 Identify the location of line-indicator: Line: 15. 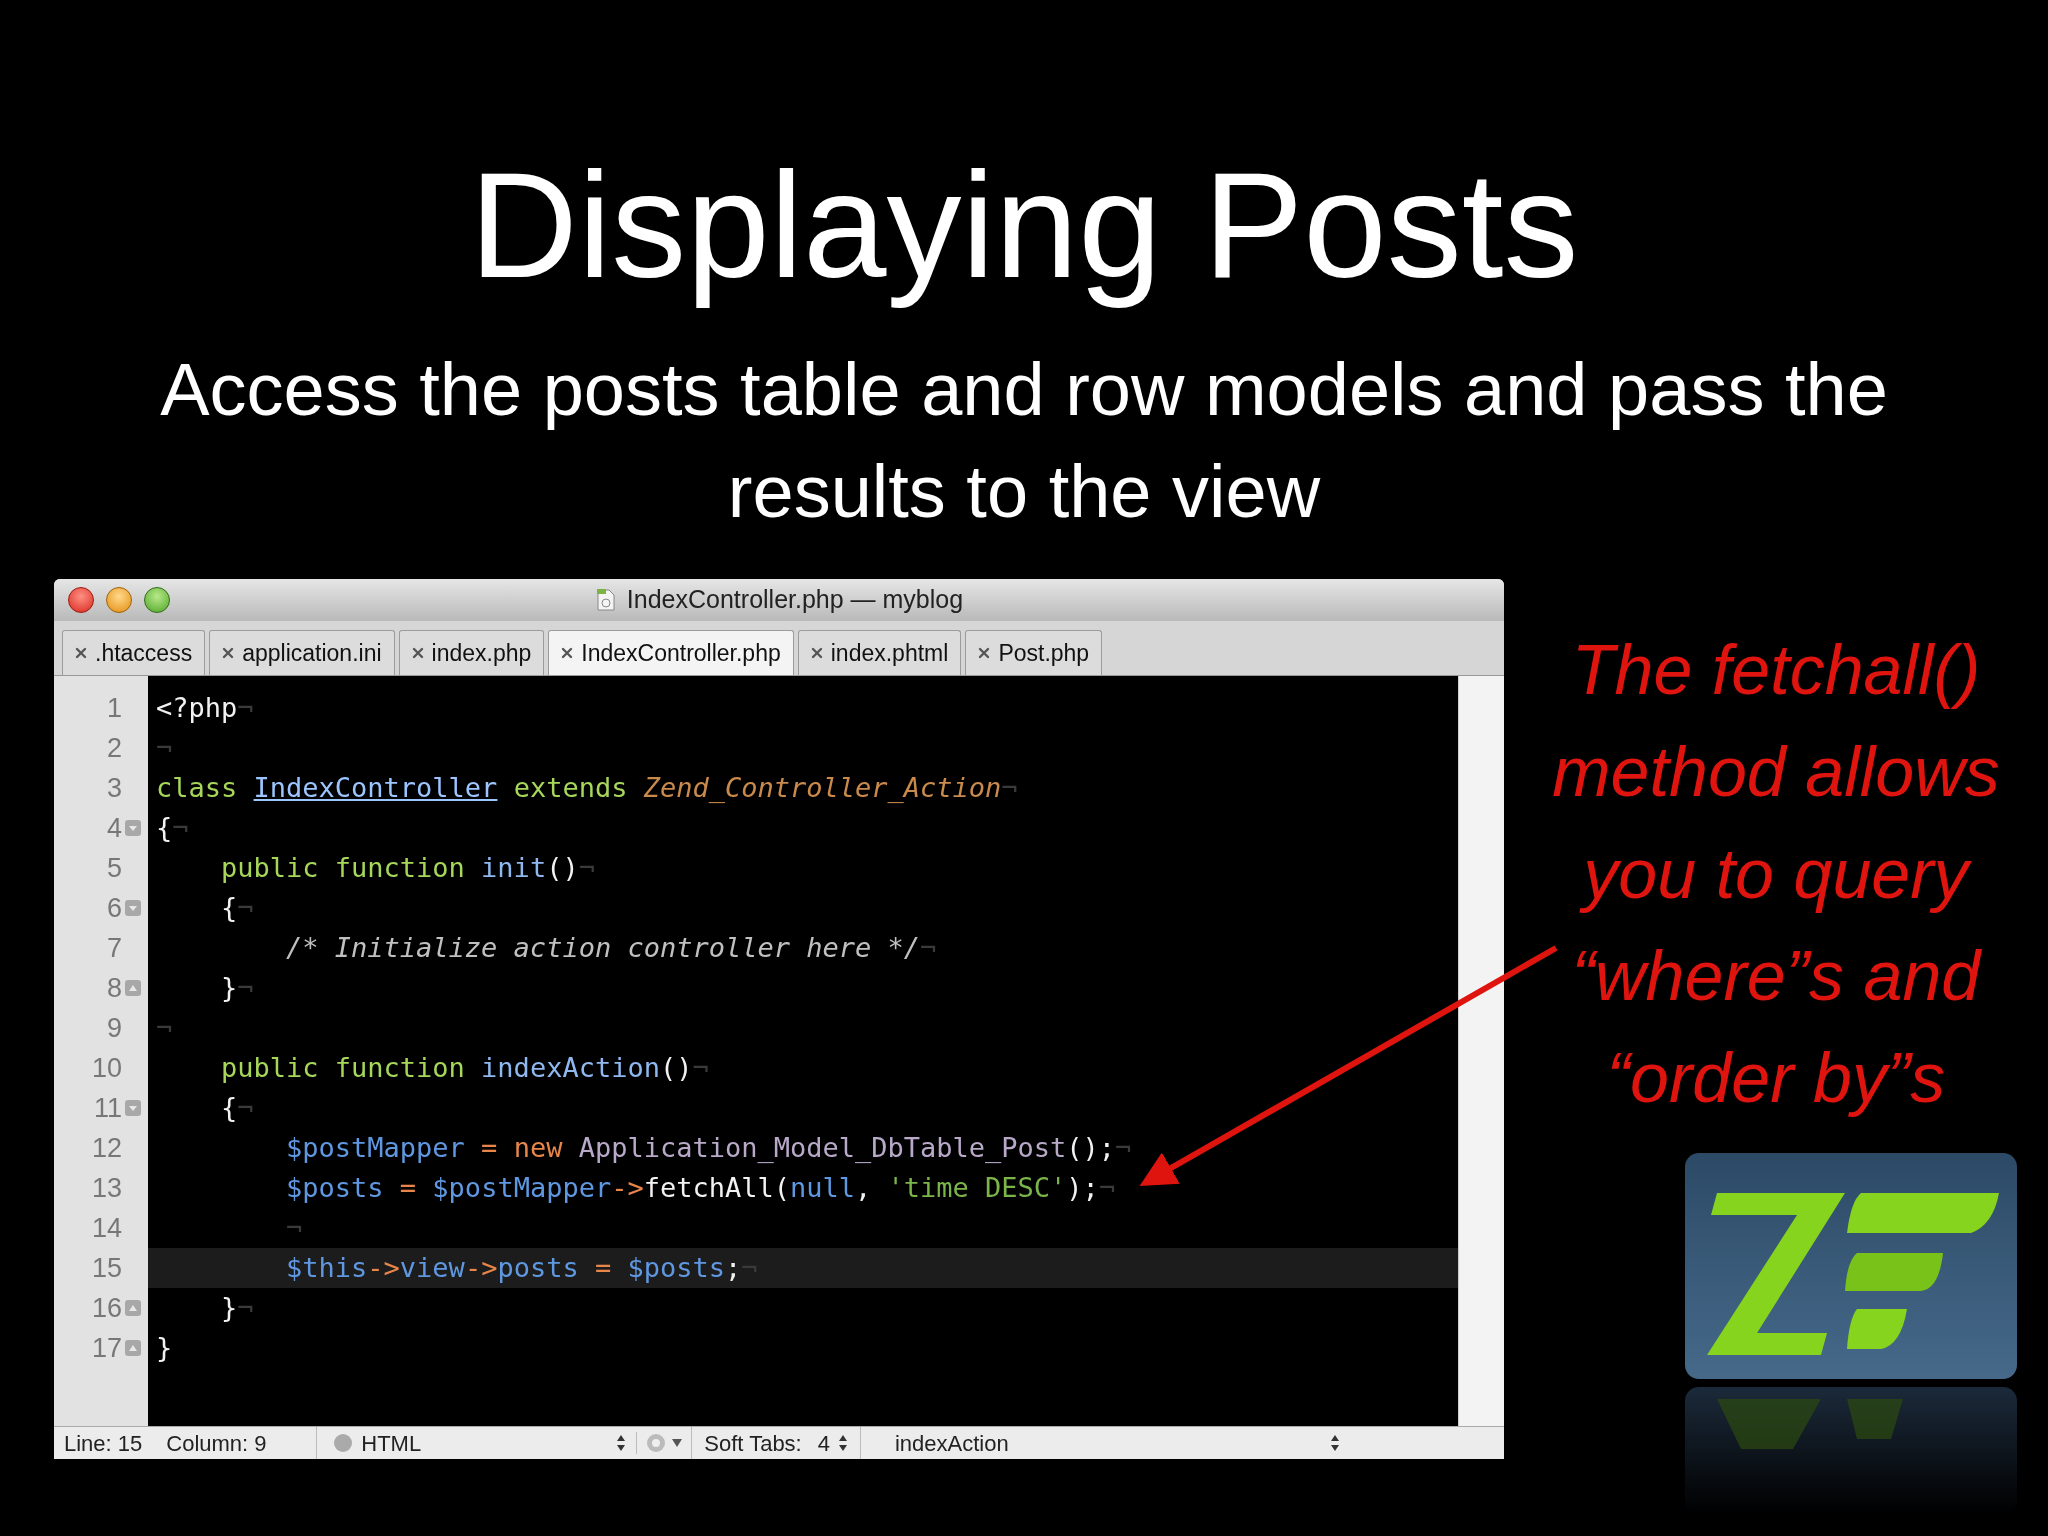
(103, 1443).